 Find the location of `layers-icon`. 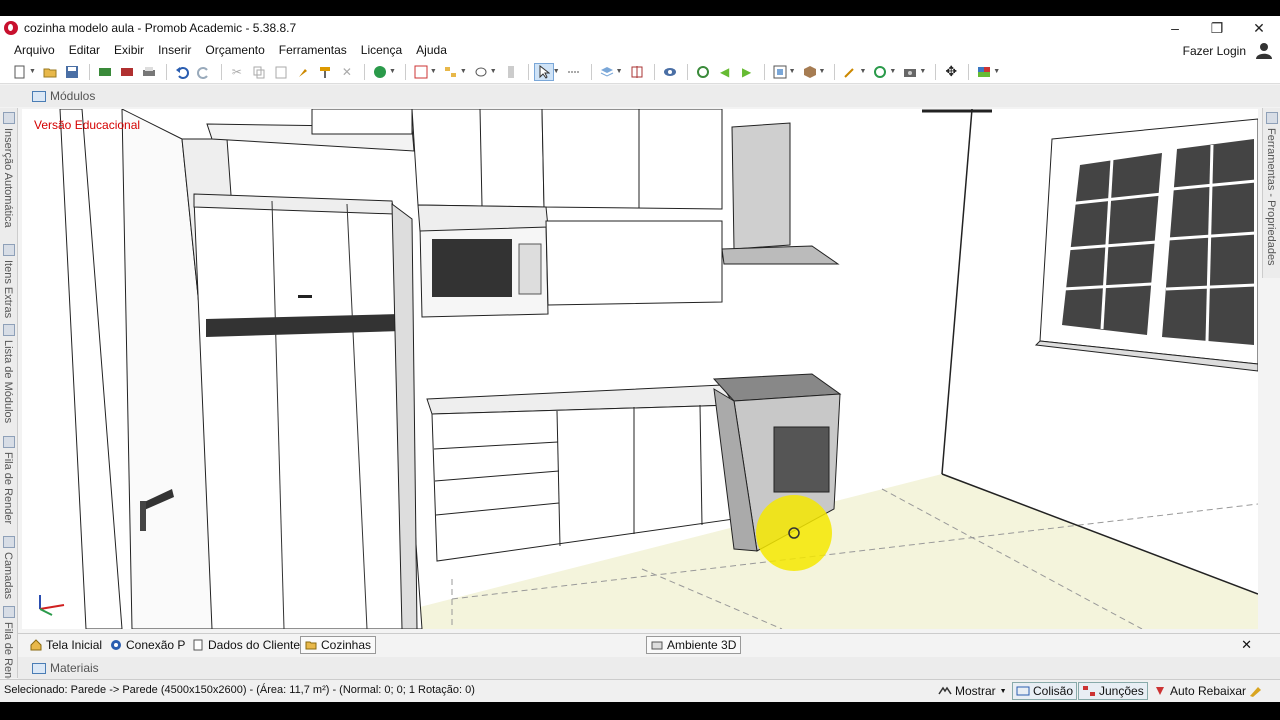

layers-icon is located at coordinates (607, 72).